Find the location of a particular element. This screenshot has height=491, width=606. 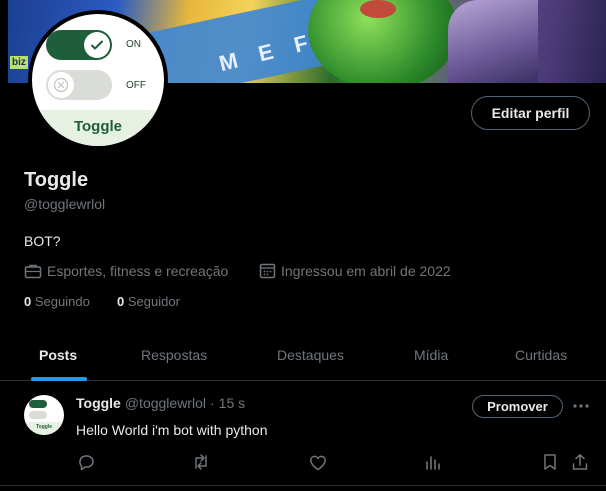

profile-avatar: ON OFF Toggle is located at coordinates (98, 80).